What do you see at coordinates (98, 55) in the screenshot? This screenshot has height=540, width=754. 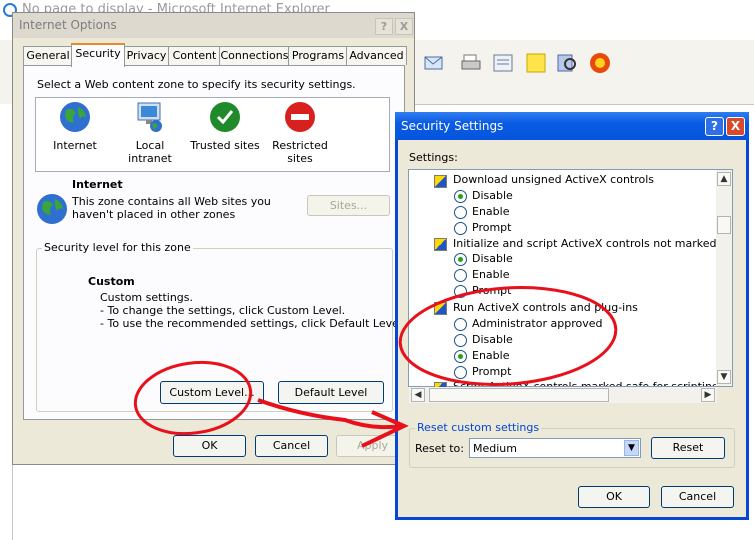 I see `tab-security: Security` at bounding box center [98, 55].